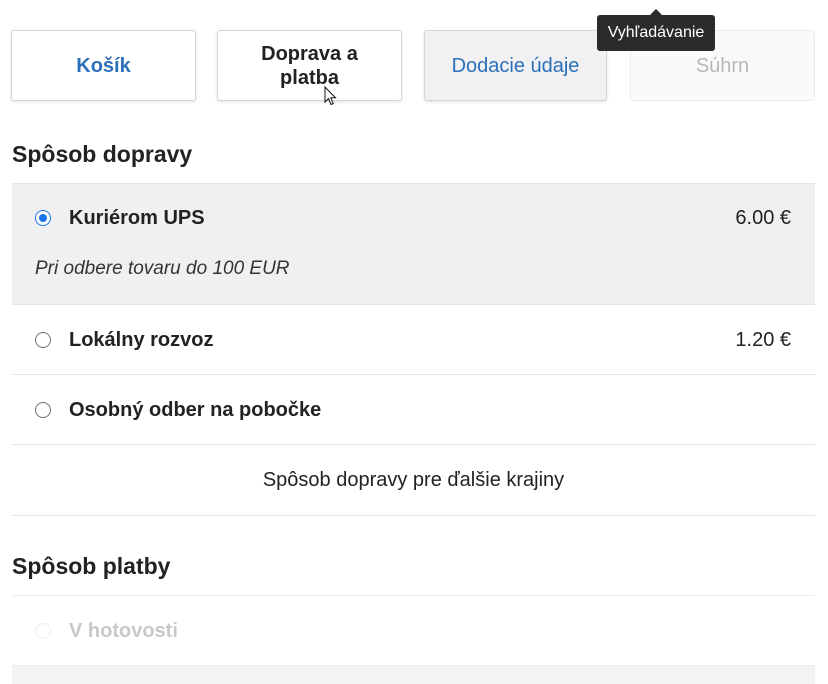 The height and width of the screenshot is (684, 828). Describe the element at coordinates (309, 65) in the screenshot. I see `step-shipping-payment: Doprava a platba` at that location.